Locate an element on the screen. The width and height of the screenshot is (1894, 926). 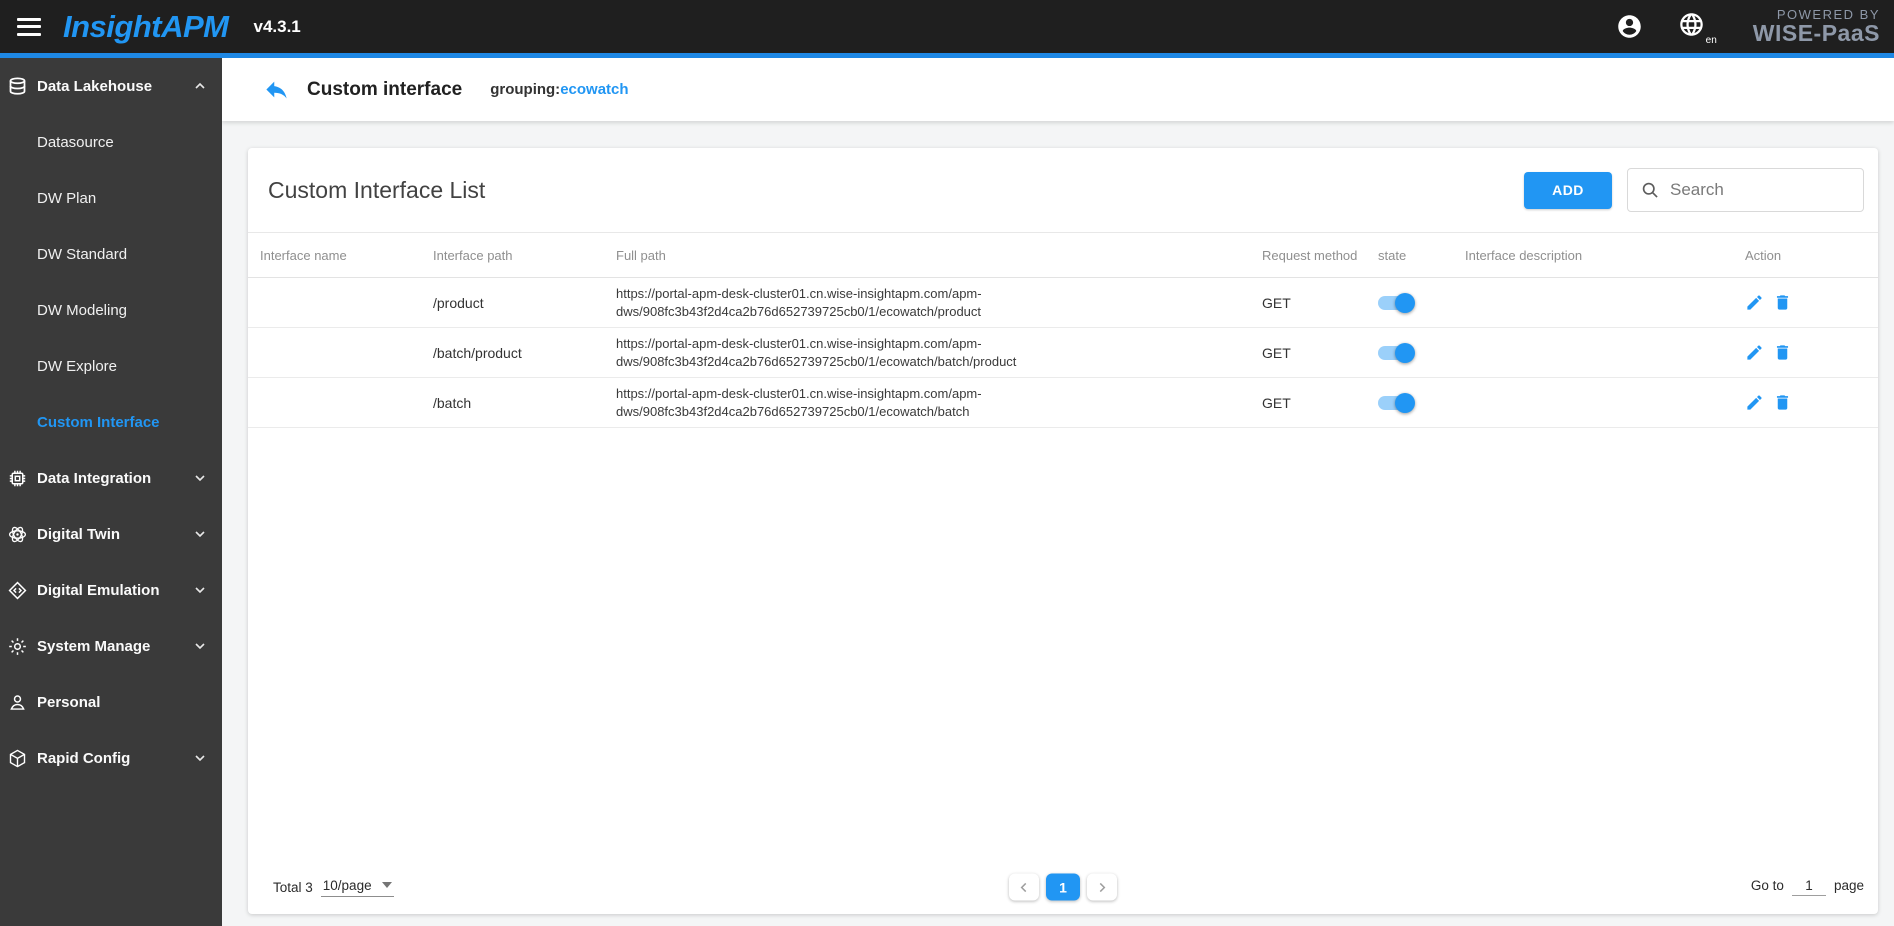
accent-divider is located at coordinates (947, 55).